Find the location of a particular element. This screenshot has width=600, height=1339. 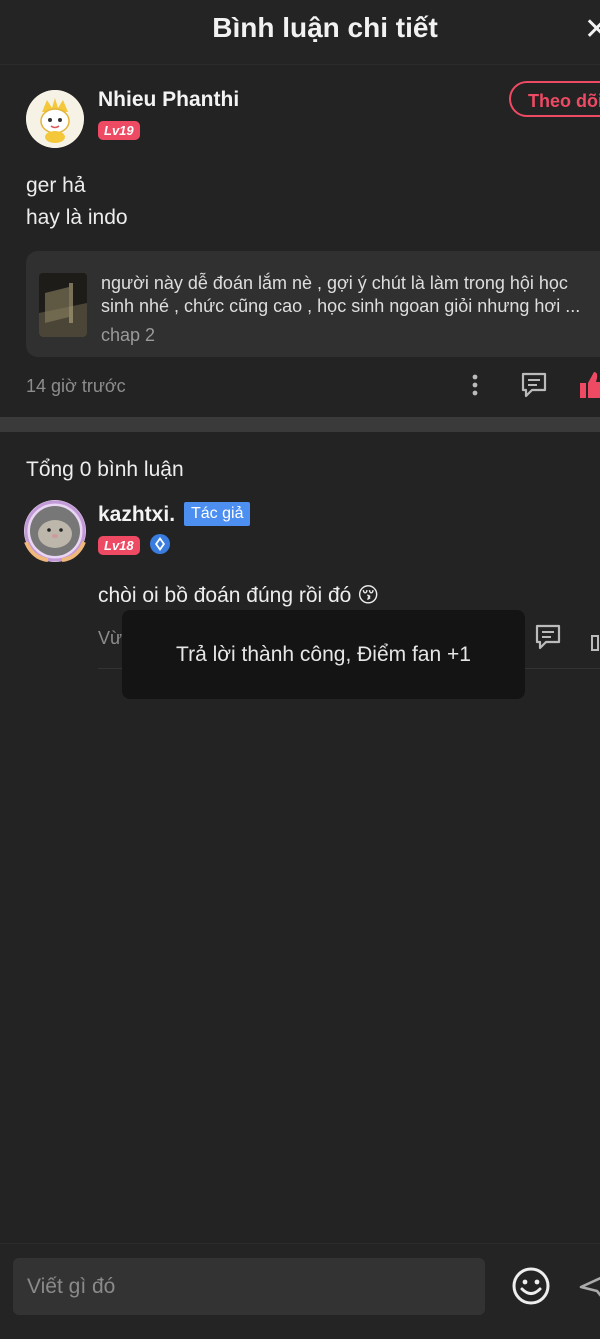

toast-notification: Trả lời thành công, Điểm fan +1 is located at coordinates (323, 654).